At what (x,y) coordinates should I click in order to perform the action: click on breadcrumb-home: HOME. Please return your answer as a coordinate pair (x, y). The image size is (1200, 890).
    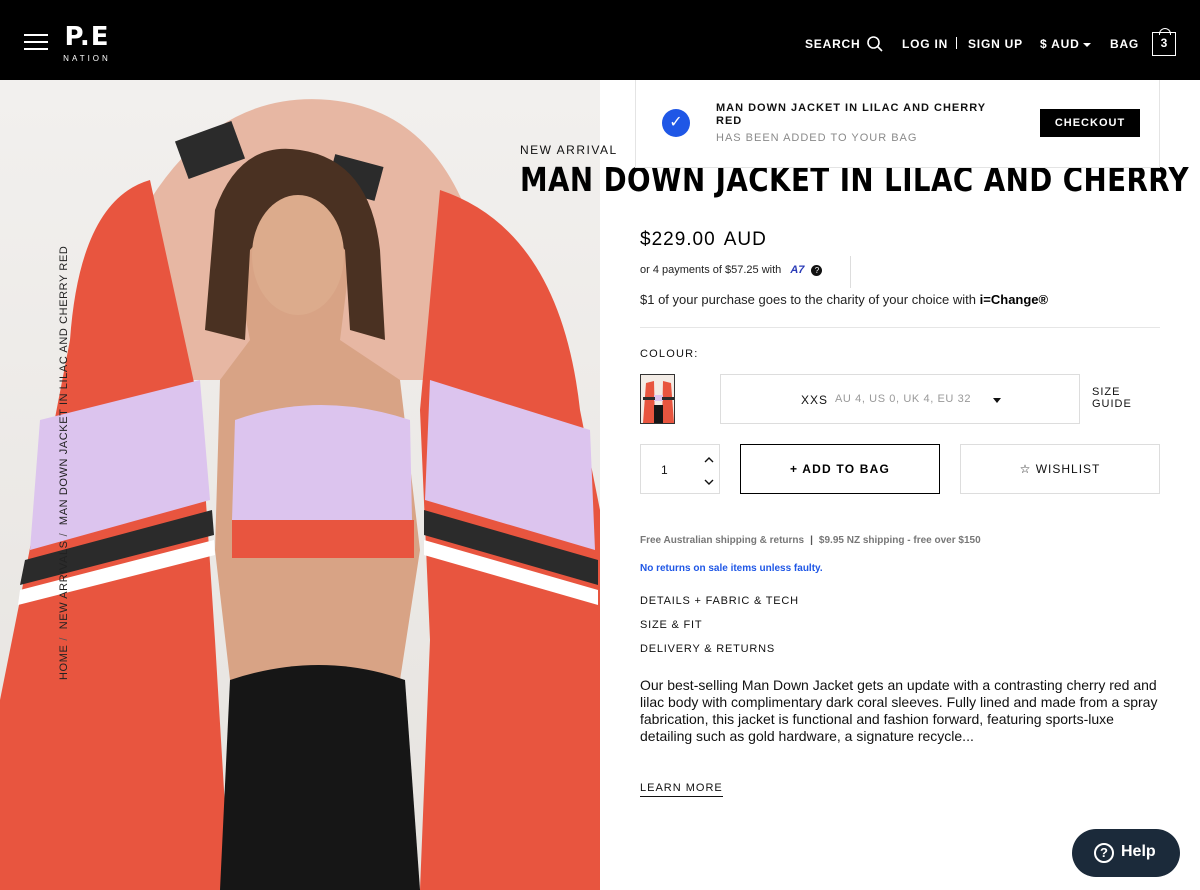
    Looking at the image, I should click on (64, 662).